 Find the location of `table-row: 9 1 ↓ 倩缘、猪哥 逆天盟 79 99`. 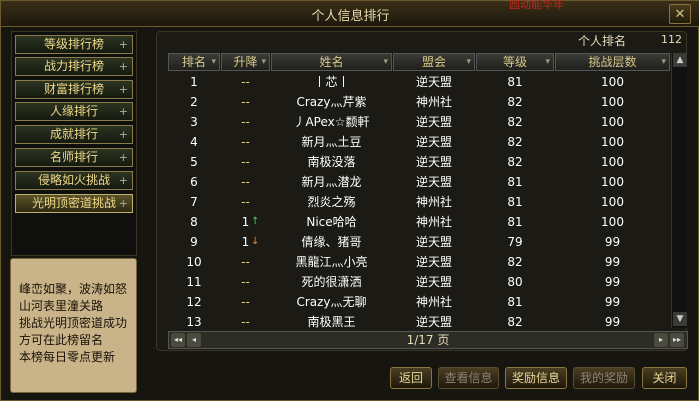

table-row: 9 1 ↓ 倩缘、猪哥 逆天盟 79 99 is located at coordinates (419, 242).